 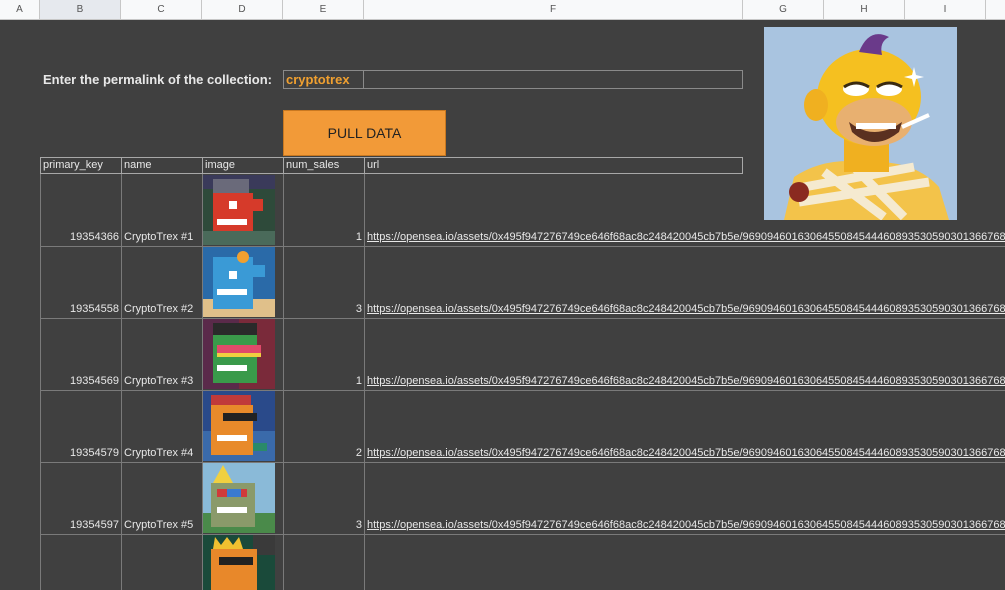 I want to click on column-header-bar: A B C D E F G H I, so click(x=502, y=10).